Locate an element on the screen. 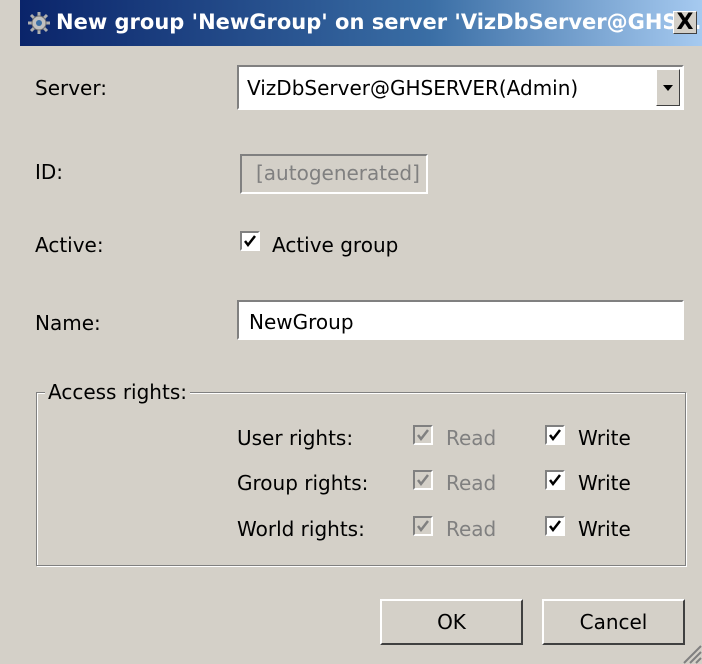  id-label: ID: is located at coordinates (49, 172).